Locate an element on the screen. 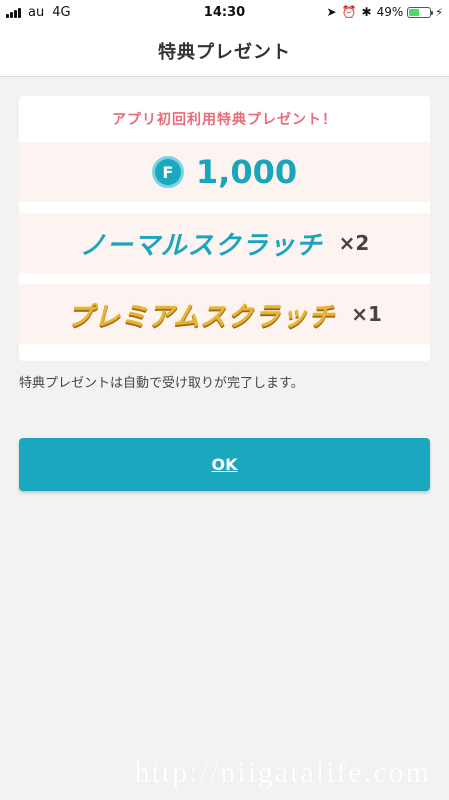  bluetooth-icon: ✱ is located at coordinates (366, 12).